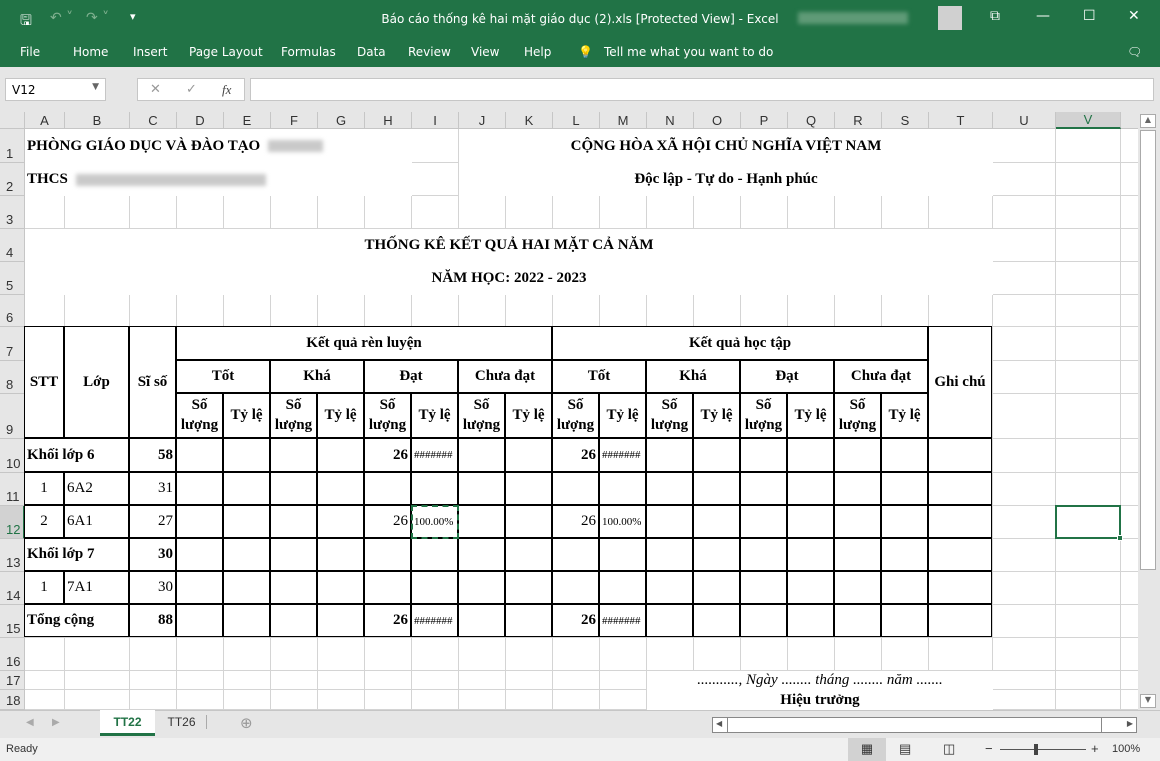  I want to click on scroll-right-icon: ▶, so click(1130, 723).